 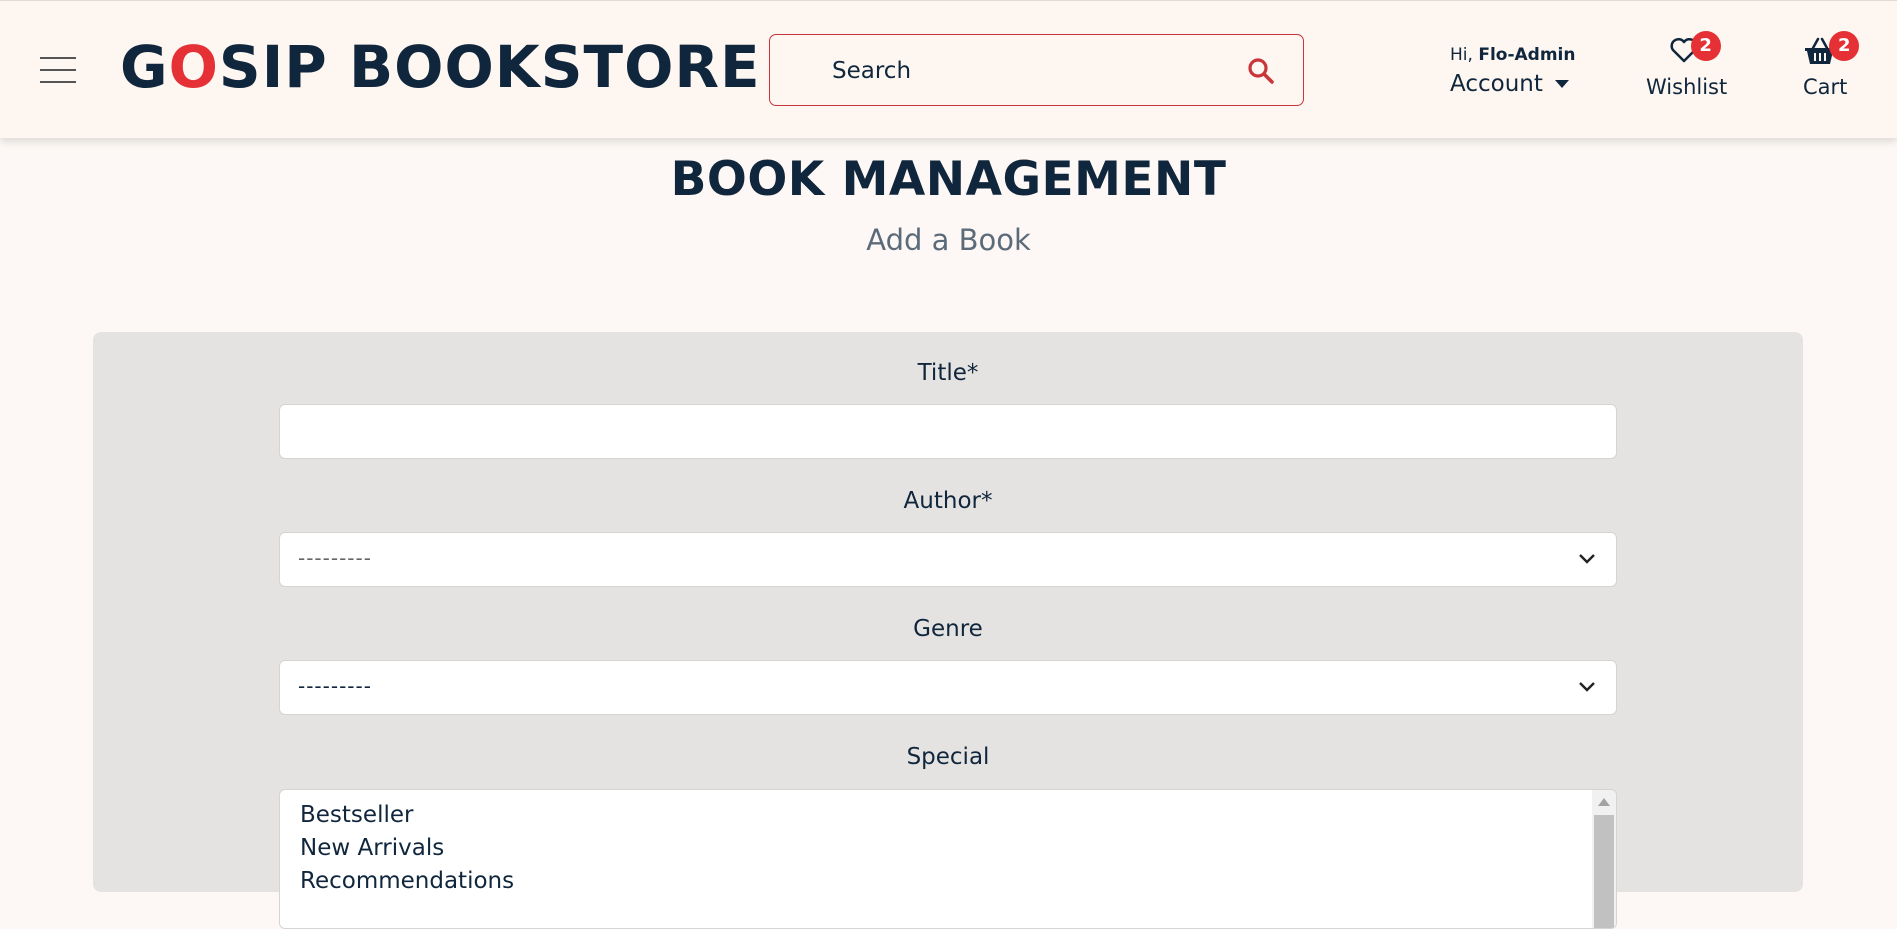 I want to click on username: Flo-Admin, so click(x=1527, y=55).